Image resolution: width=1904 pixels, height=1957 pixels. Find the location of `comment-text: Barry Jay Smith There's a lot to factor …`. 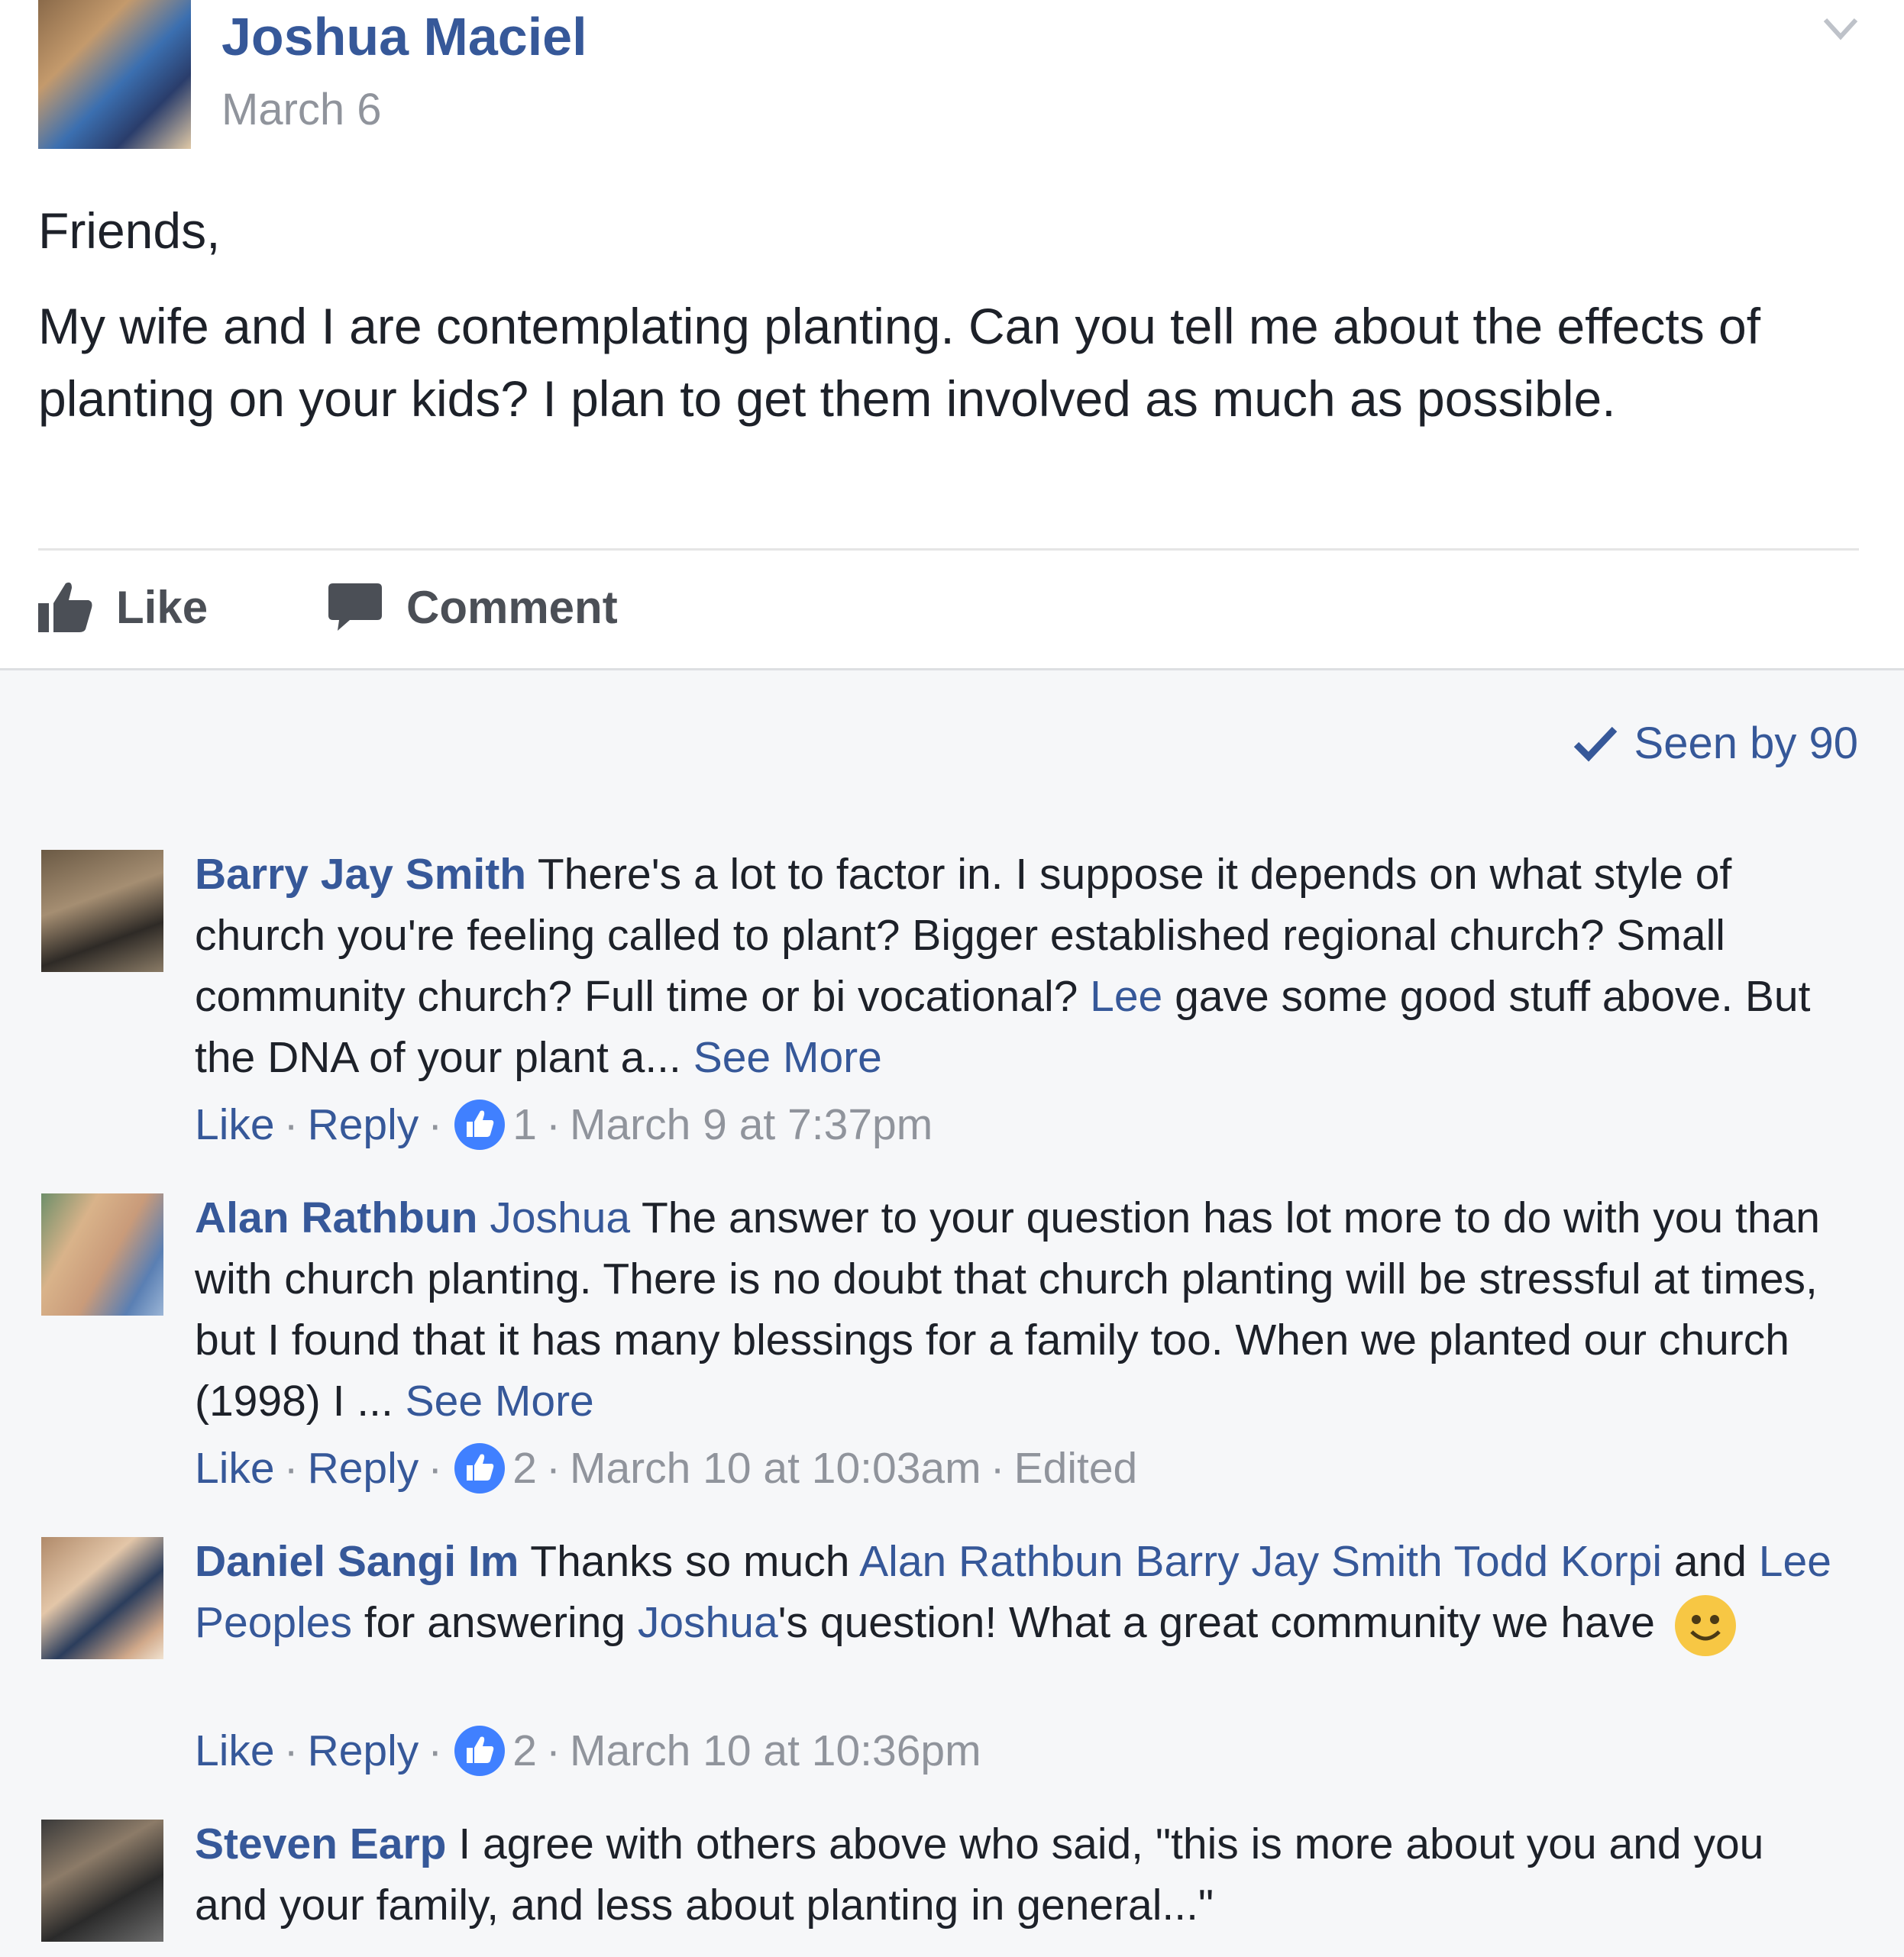

comment-text: Barry Jay Smith There's a lot to factor … is located at coordinates (1016, 966).